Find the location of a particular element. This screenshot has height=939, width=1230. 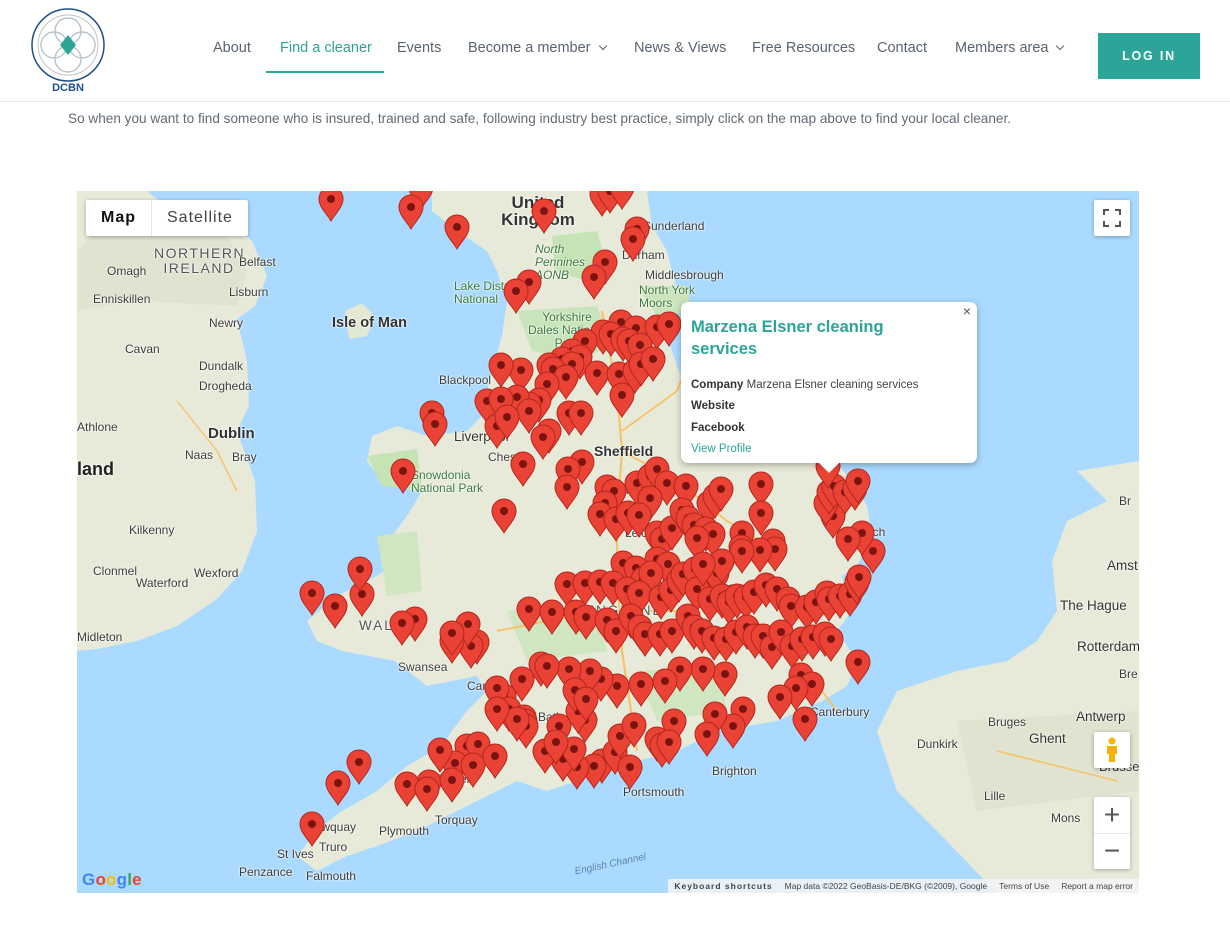

map-type-map-button: Map is located at coordinates (118, 218).